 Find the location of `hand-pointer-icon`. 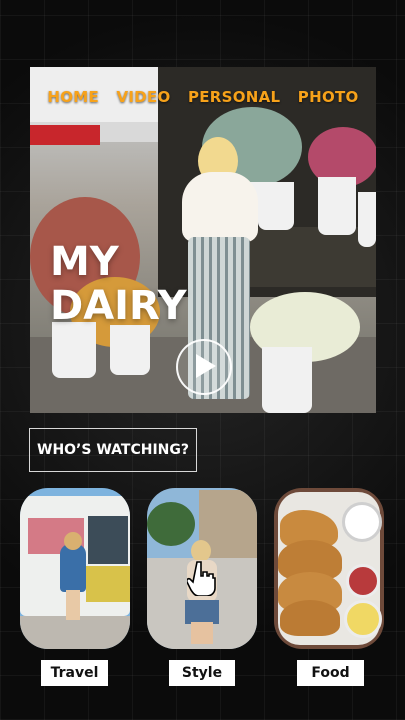

hand-pointer-icon is located at coordinates (201, 578).